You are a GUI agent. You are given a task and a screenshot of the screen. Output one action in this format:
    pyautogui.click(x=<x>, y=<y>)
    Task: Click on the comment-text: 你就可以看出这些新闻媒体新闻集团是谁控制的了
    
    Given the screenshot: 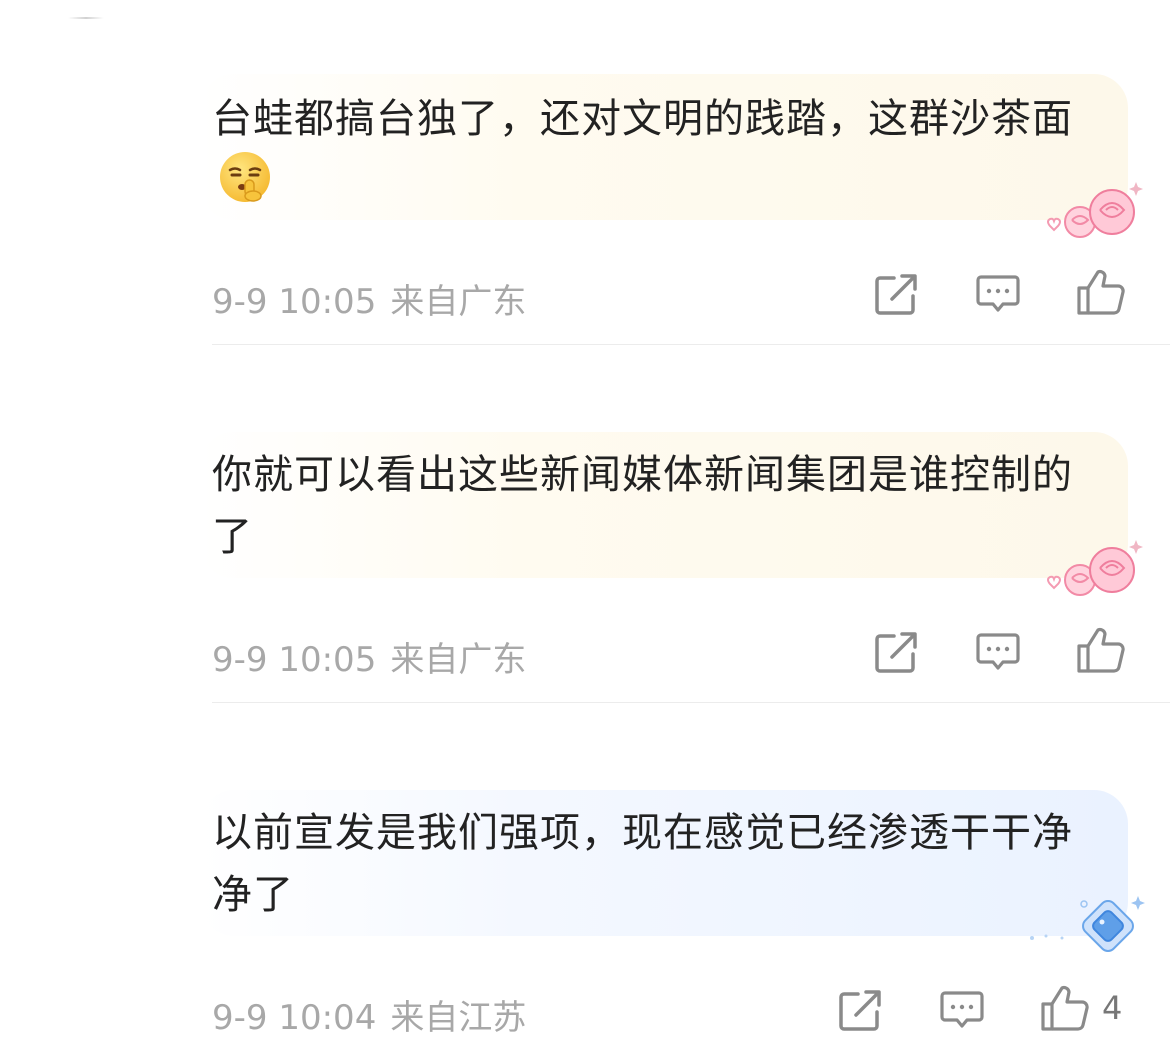 What is the action you would take?
    pyautogui.click(x=652, y=506)
    